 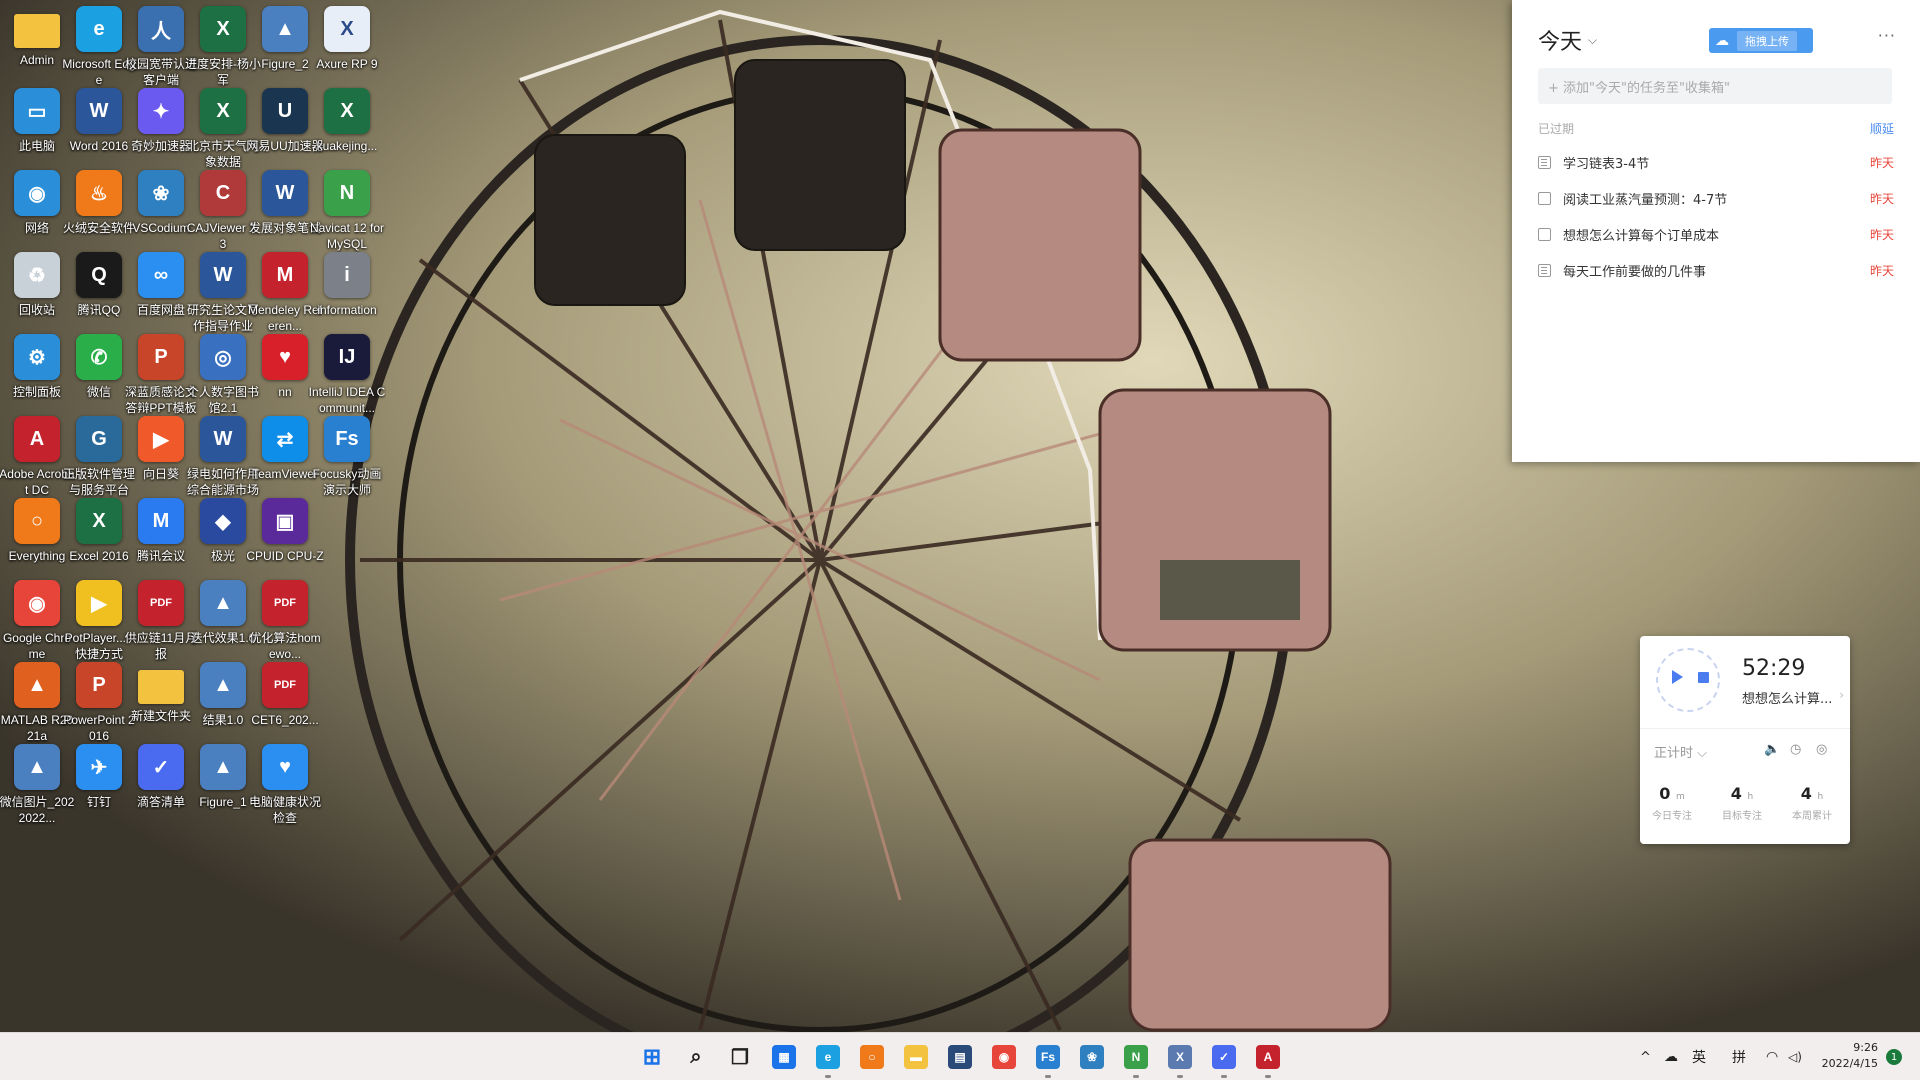 What do you see at coordinates (285, 521) in the screenshot?
I see `cpuz-icon: ▣` at bounding box center [285, 521].